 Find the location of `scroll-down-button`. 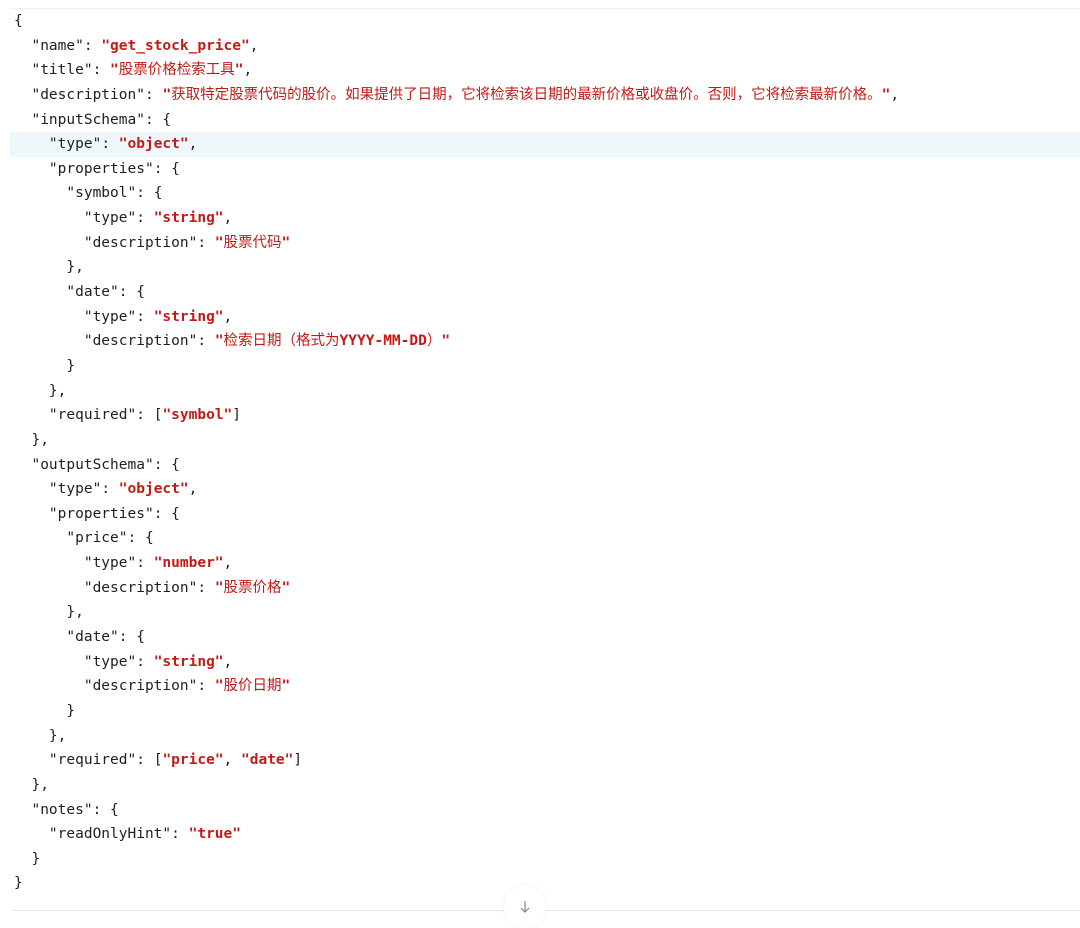

scroll-down-button is located at coordinates (525, 907).